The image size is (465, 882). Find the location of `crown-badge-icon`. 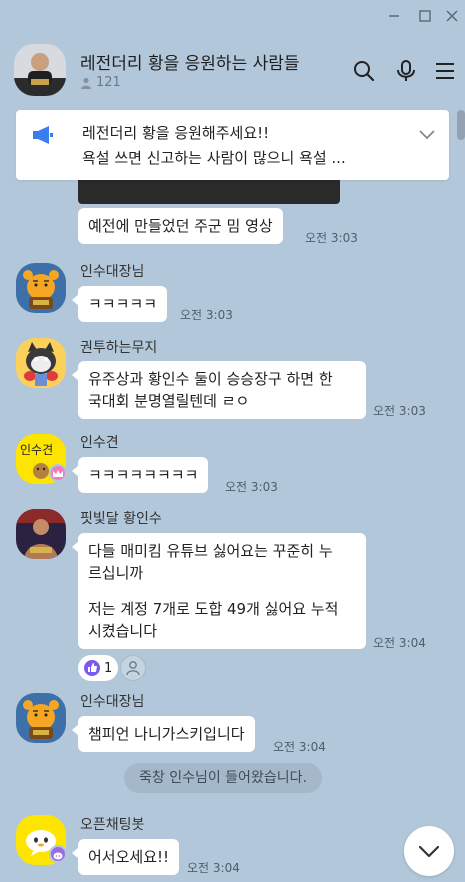

crown-badge-icon is located at coordinates (58, 473).